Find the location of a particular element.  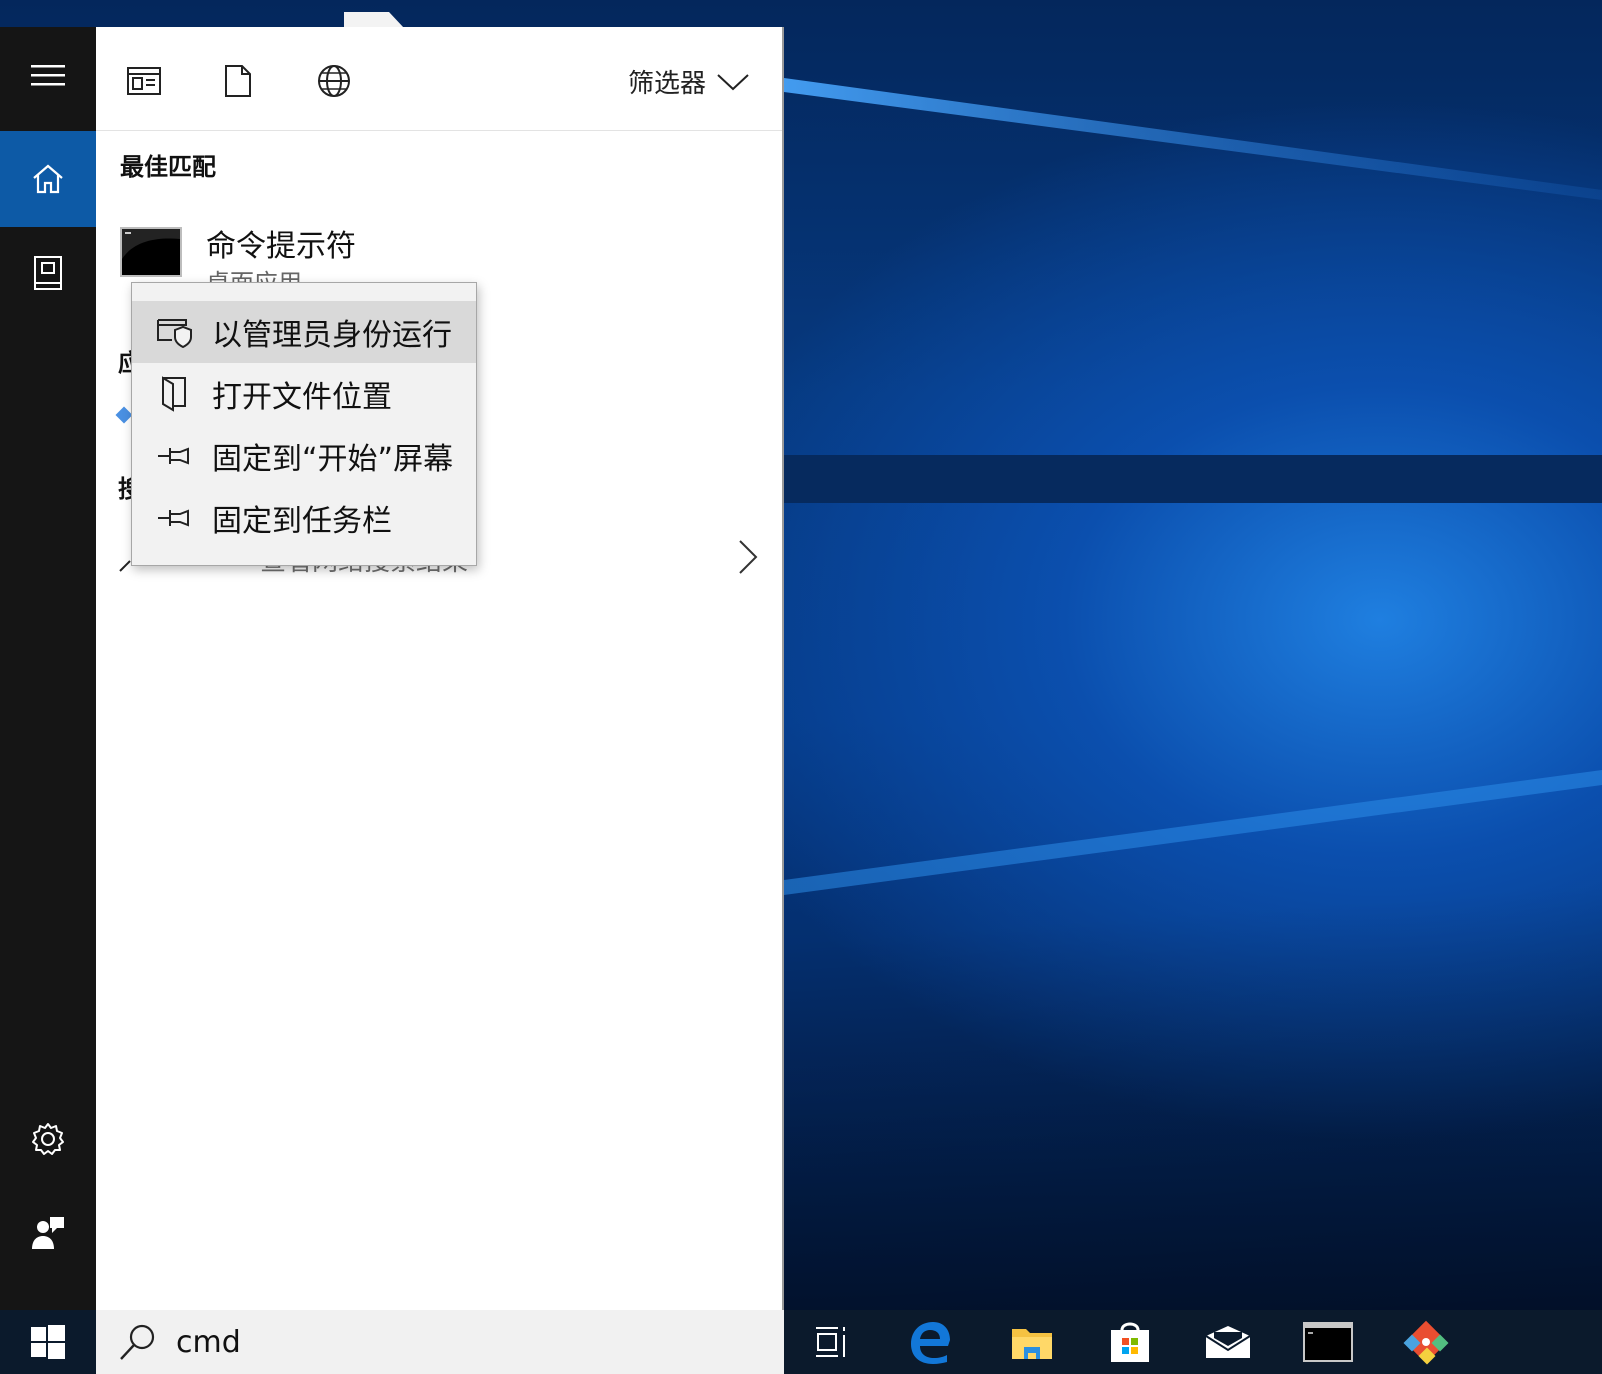

menu-item-label: 固定到任务栏 is located at coordinates (302, 521).